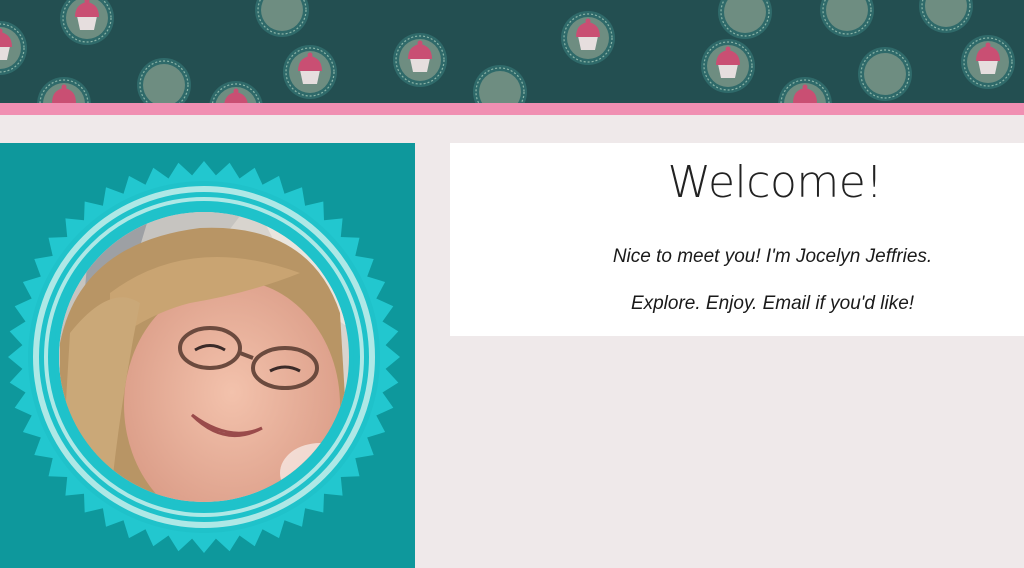 The width and height of the screenshot is (1024, 568). Describe the element at coordinates (775, 182) in the screenshot. I see `welcome-title: Welcome!` at that location.